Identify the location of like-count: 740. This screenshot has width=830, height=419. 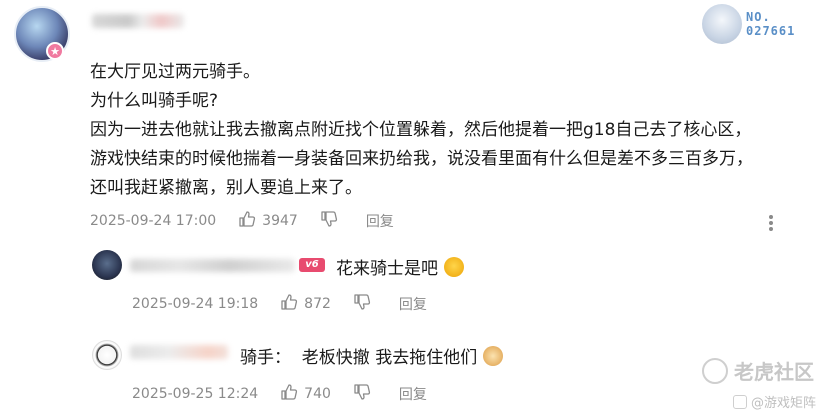
(317, 394).